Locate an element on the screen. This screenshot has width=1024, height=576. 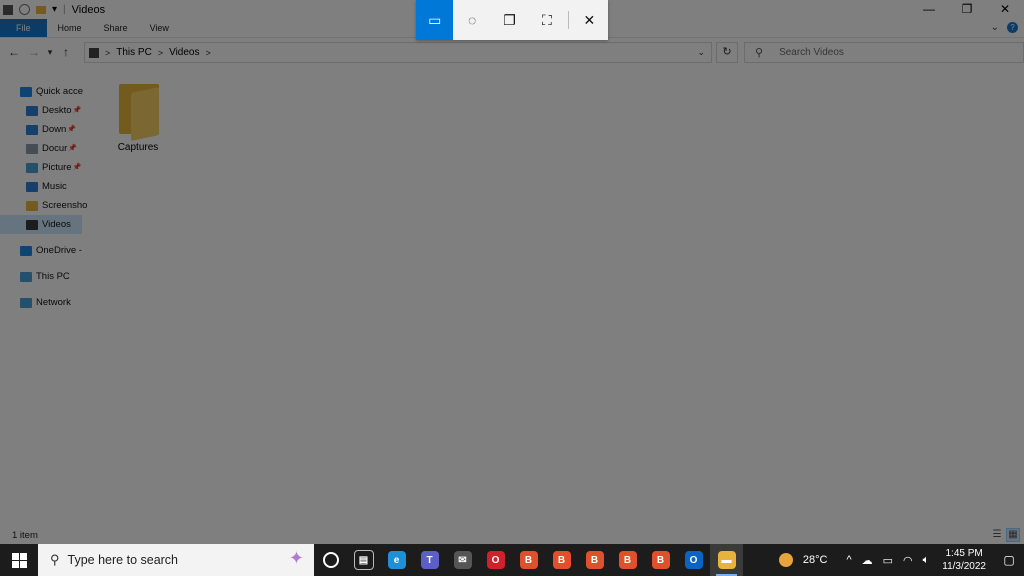
sidebar-item-label: Music is located at coordinates (54, 186).